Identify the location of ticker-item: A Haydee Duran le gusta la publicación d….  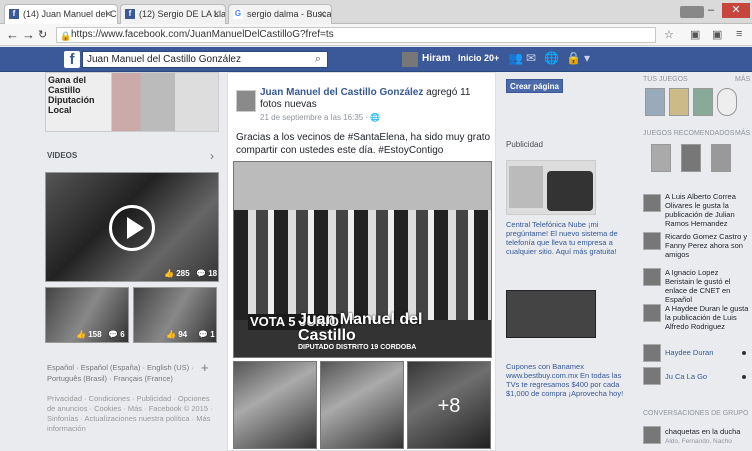
(707, 318).